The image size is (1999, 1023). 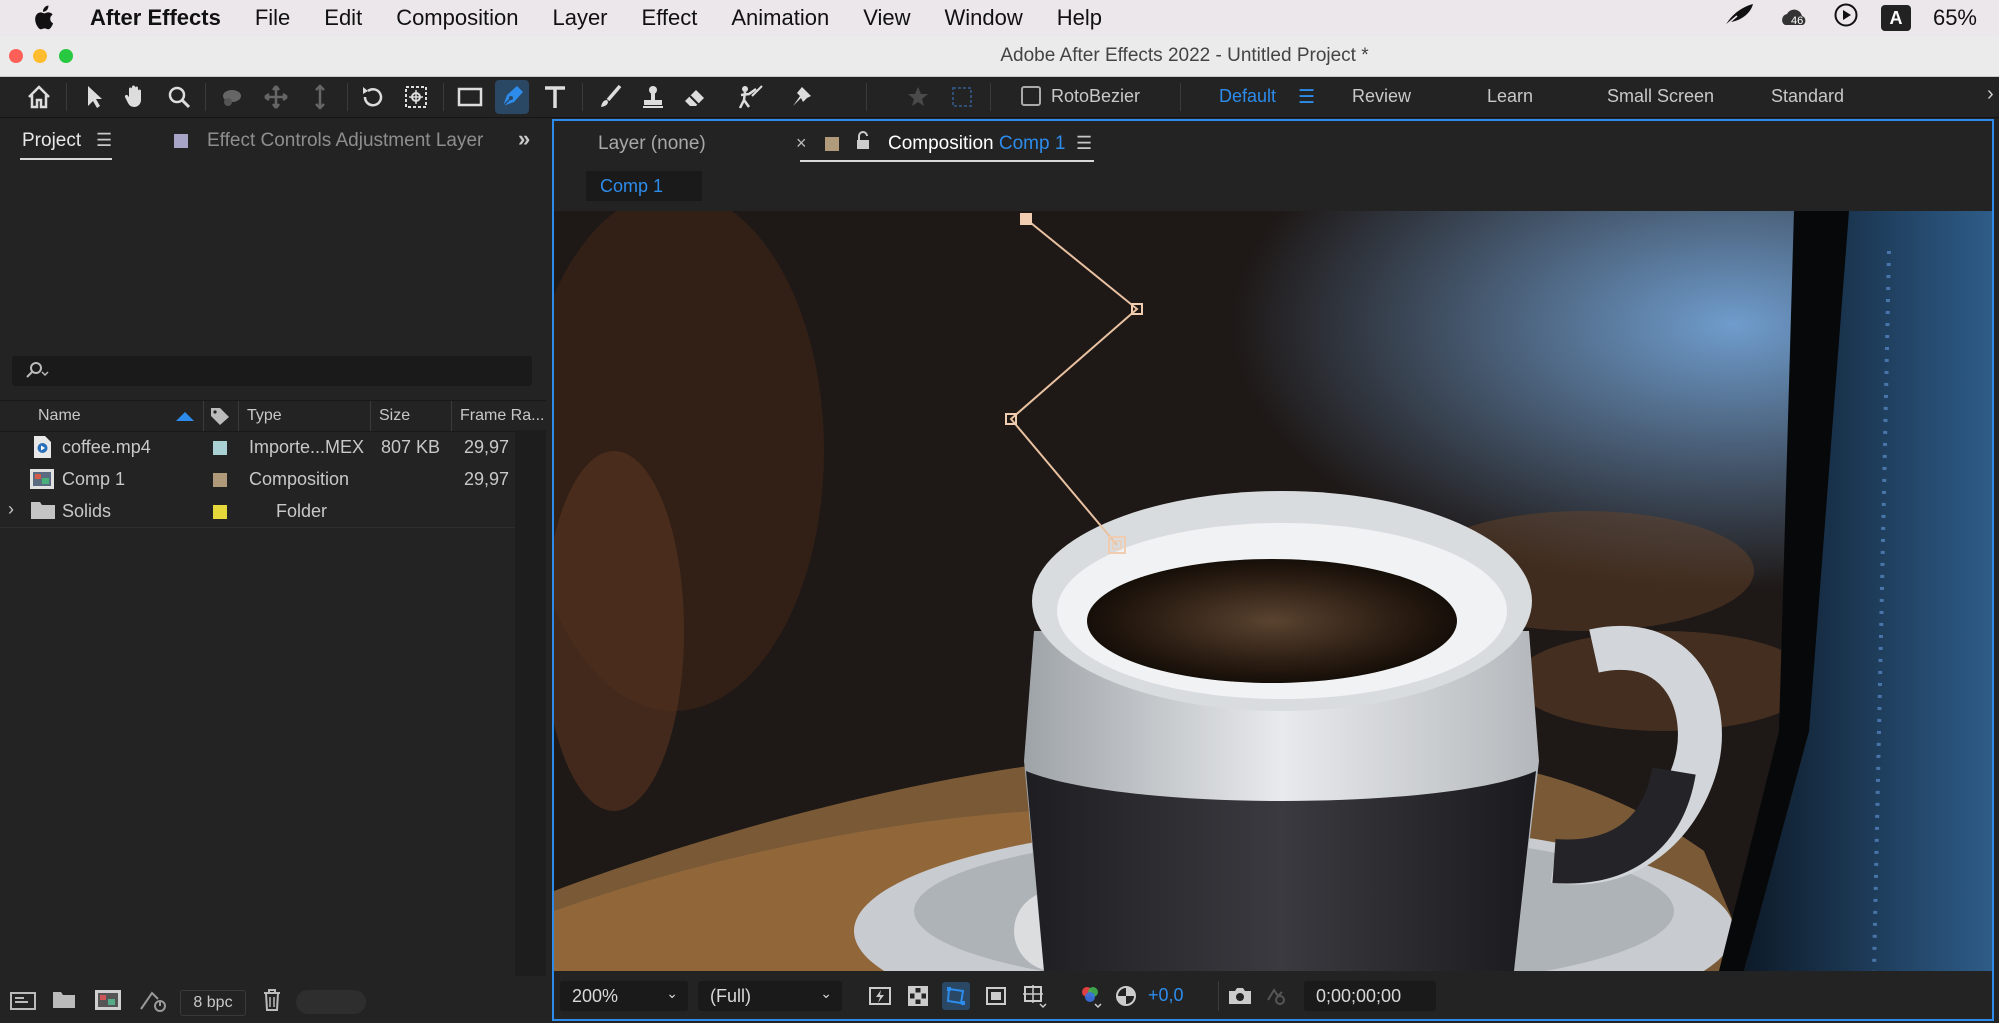 What do you see at coordinates (530, 703) in the screenshot?
I see `project-scrollbar` at bounding box center [530, 703].